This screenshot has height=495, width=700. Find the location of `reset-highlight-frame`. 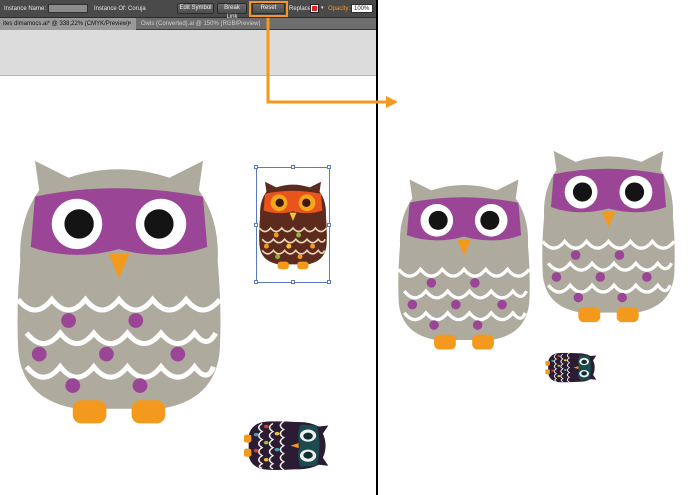

reset-highlight-frame is located at coordinates (268, 9).